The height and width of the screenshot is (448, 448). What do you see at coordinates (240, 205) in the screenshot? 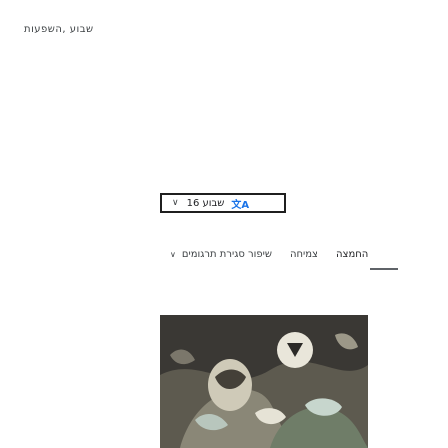
I see `translate-icon: 文A` at bounding box center [240, 205].